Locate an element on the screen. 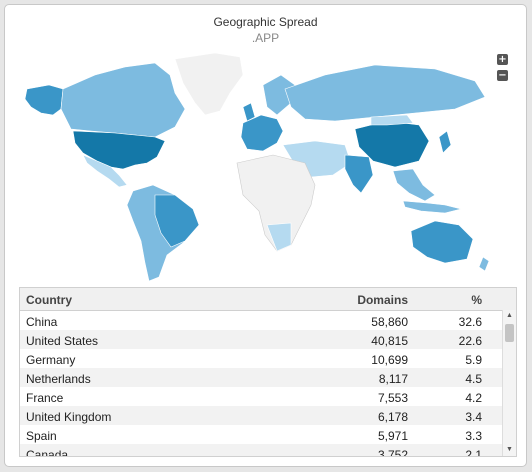 This screenshot has height=472, width=532. cell-country: United Kingdom is located at coordinates (69, 417).